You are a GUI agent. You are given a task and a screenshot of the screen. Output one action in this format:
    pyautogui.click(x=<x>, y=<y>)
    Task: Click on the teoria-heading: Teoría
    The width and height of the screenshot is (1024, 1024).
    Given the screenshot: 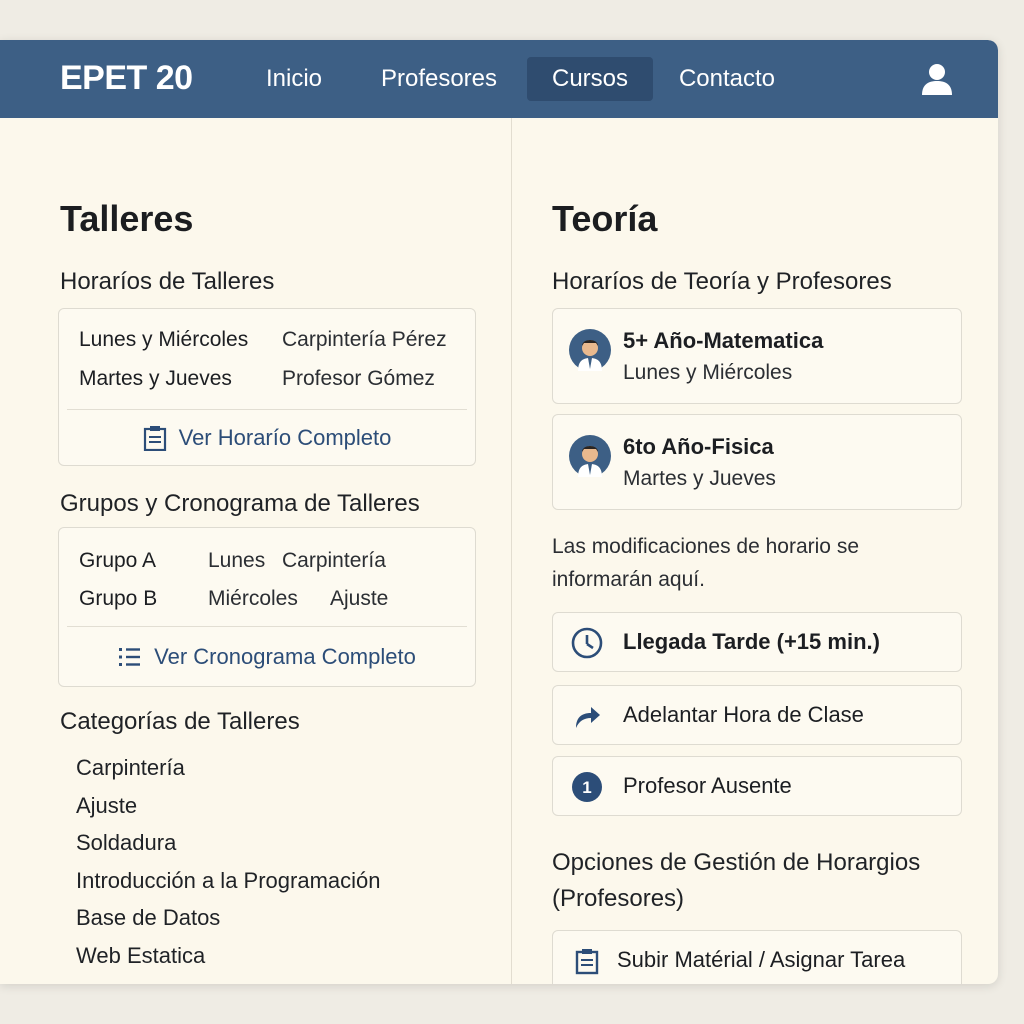 What is the action you would take?
    pyautogui.click(x=605, y=218)
    